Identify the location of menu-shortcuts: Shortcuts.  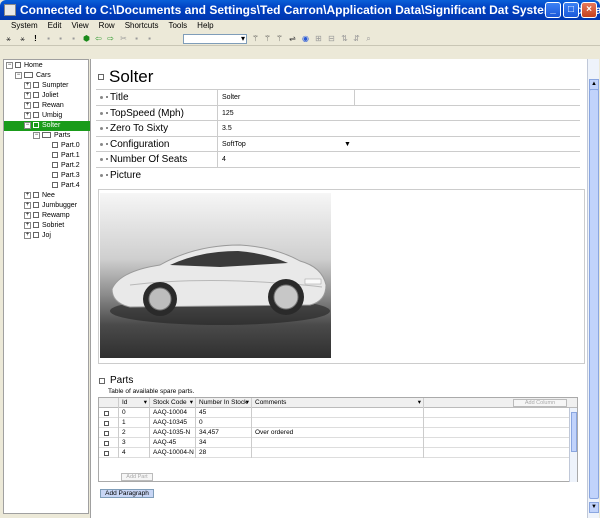
(142, 26).